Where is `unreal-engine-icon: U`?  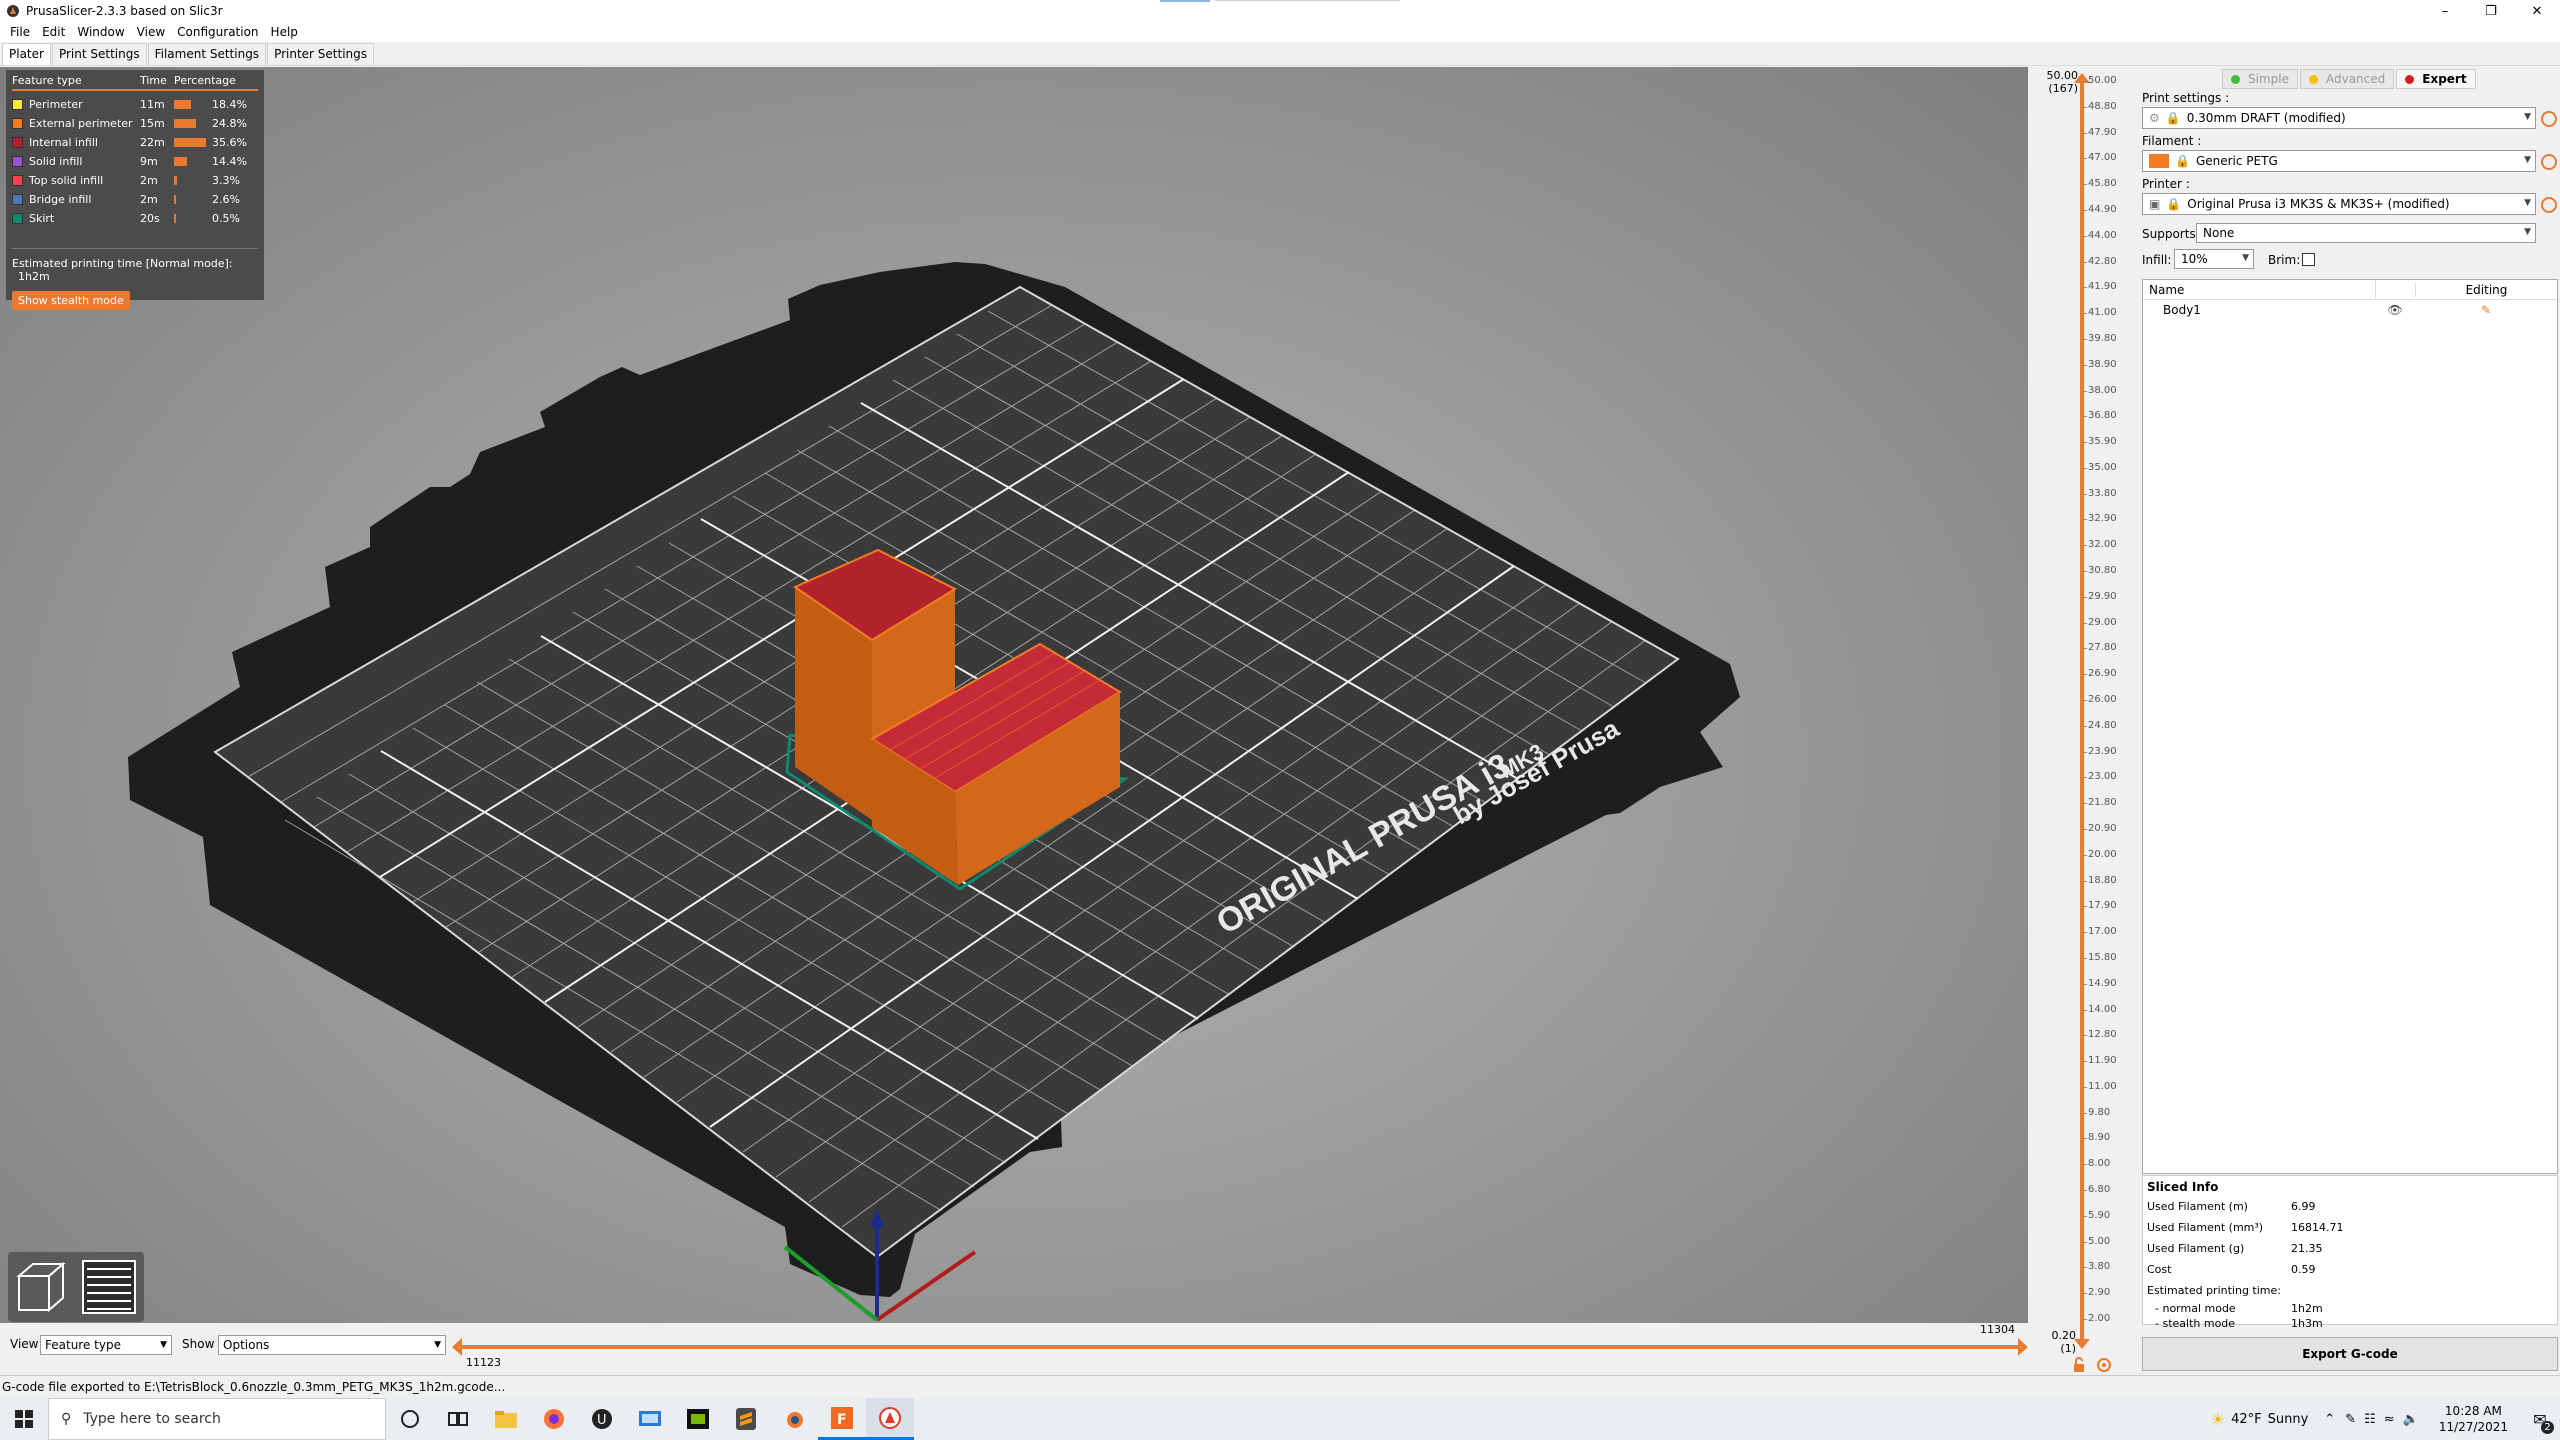 unreal-engine-icon: U is located at coordinates (602, 1419).